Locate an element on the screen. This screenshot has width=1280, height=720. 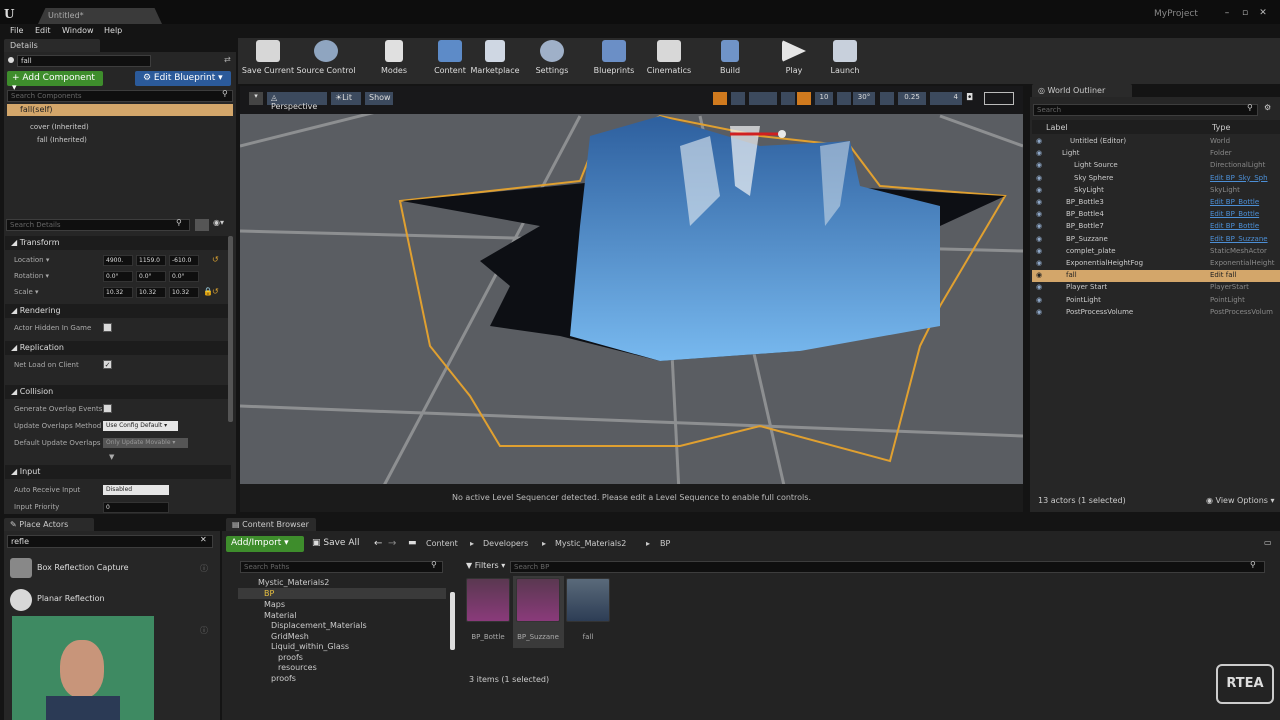
tree-folder: Mystic_Materials2 is located at coordinates (293, 582).